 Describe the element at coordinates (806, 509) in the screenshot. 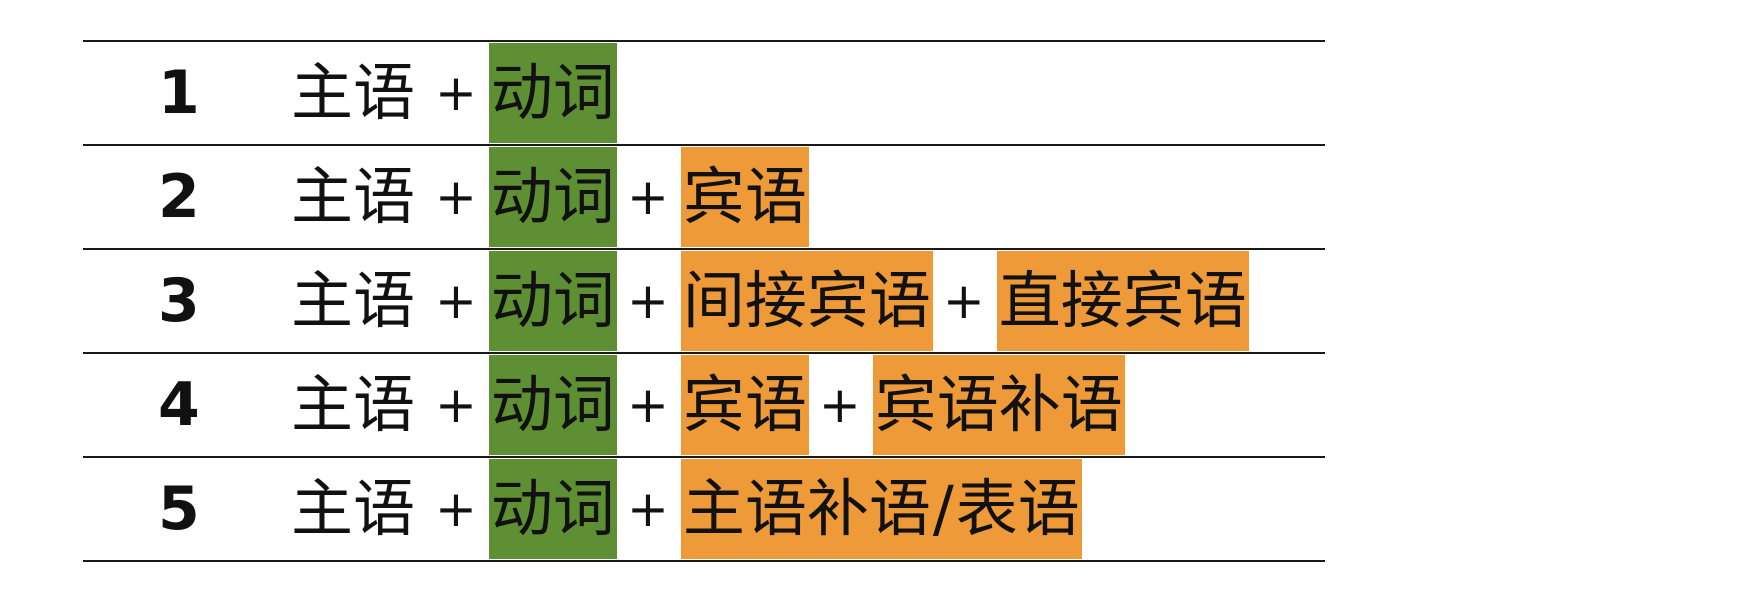

I see `subject-complement-term: 主语补语` at that location.